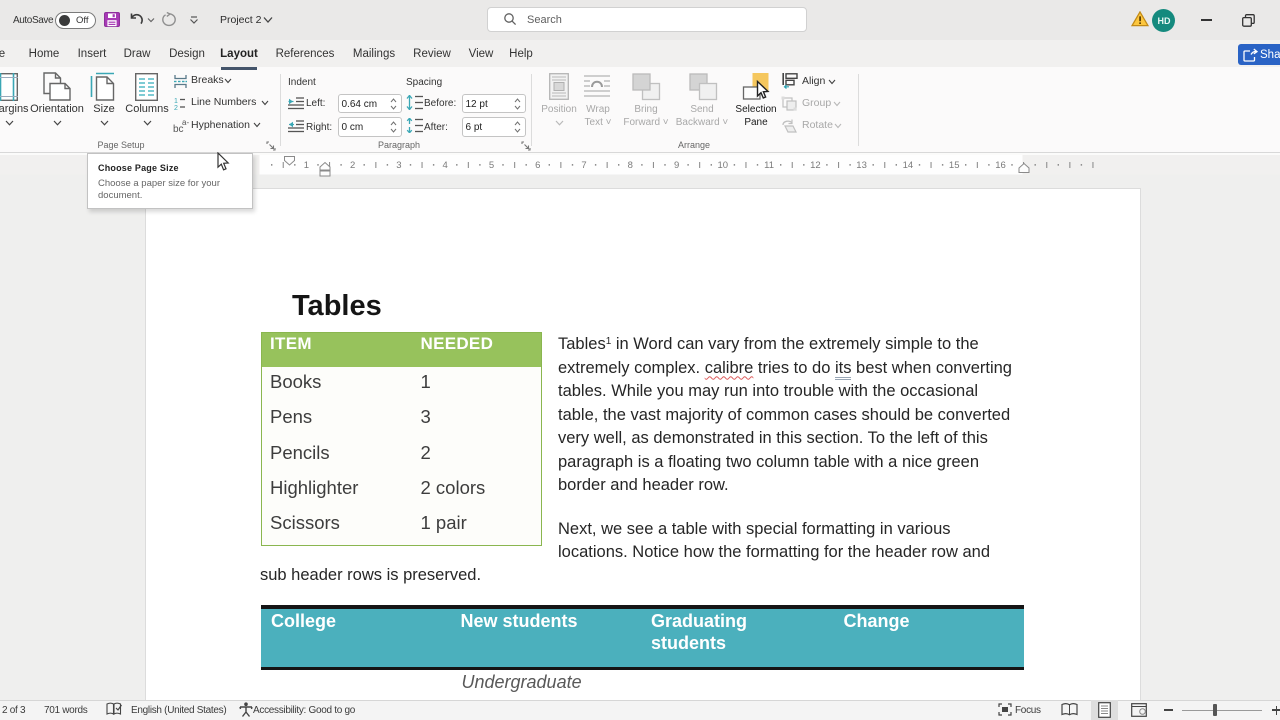 The height and width of the screenshot is (720, 1280). What do you see at coordinates (185, 122) in the screenshot?
I see `svg-text: a-` at bounding box center [185, 122].